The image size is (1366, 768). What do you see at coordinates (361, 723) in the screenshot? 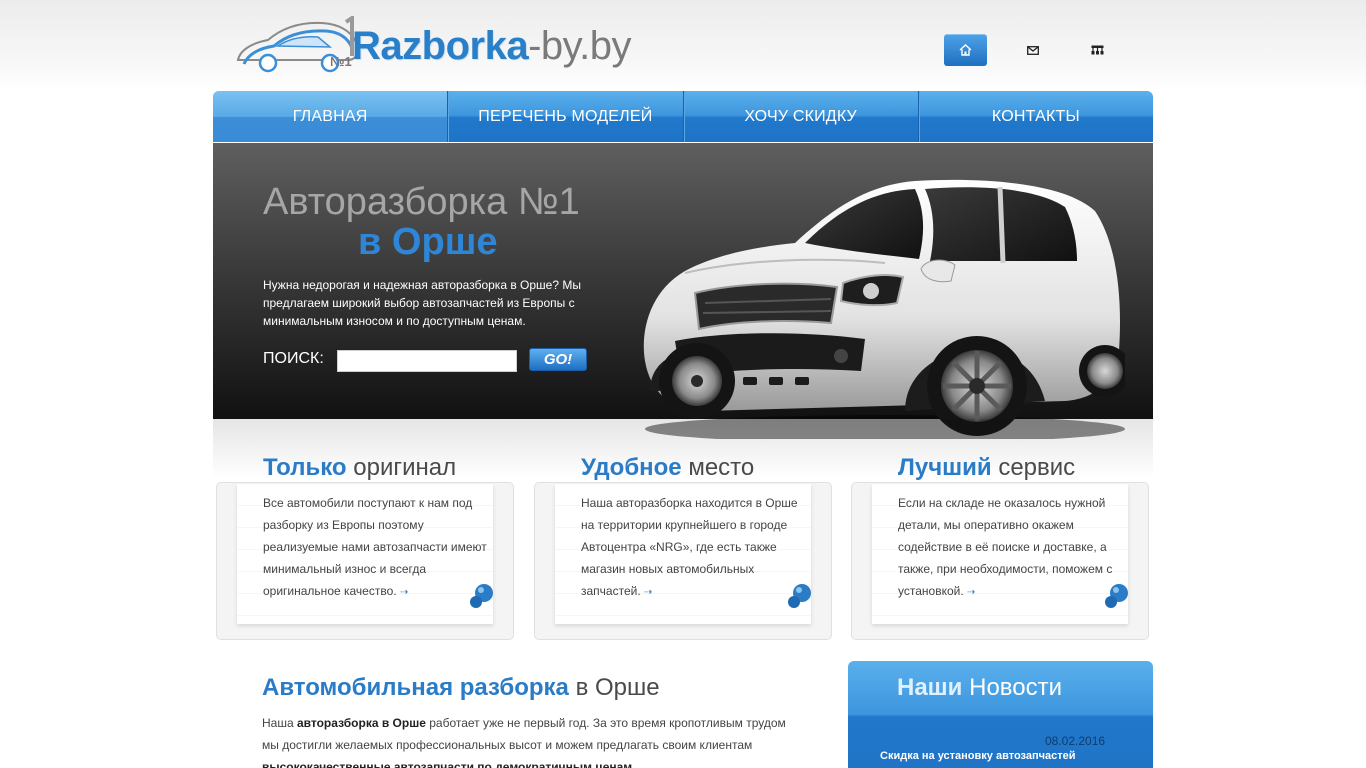
I see `article-text-bold: авторазборка в Орше` at bounding box center [361, 723].